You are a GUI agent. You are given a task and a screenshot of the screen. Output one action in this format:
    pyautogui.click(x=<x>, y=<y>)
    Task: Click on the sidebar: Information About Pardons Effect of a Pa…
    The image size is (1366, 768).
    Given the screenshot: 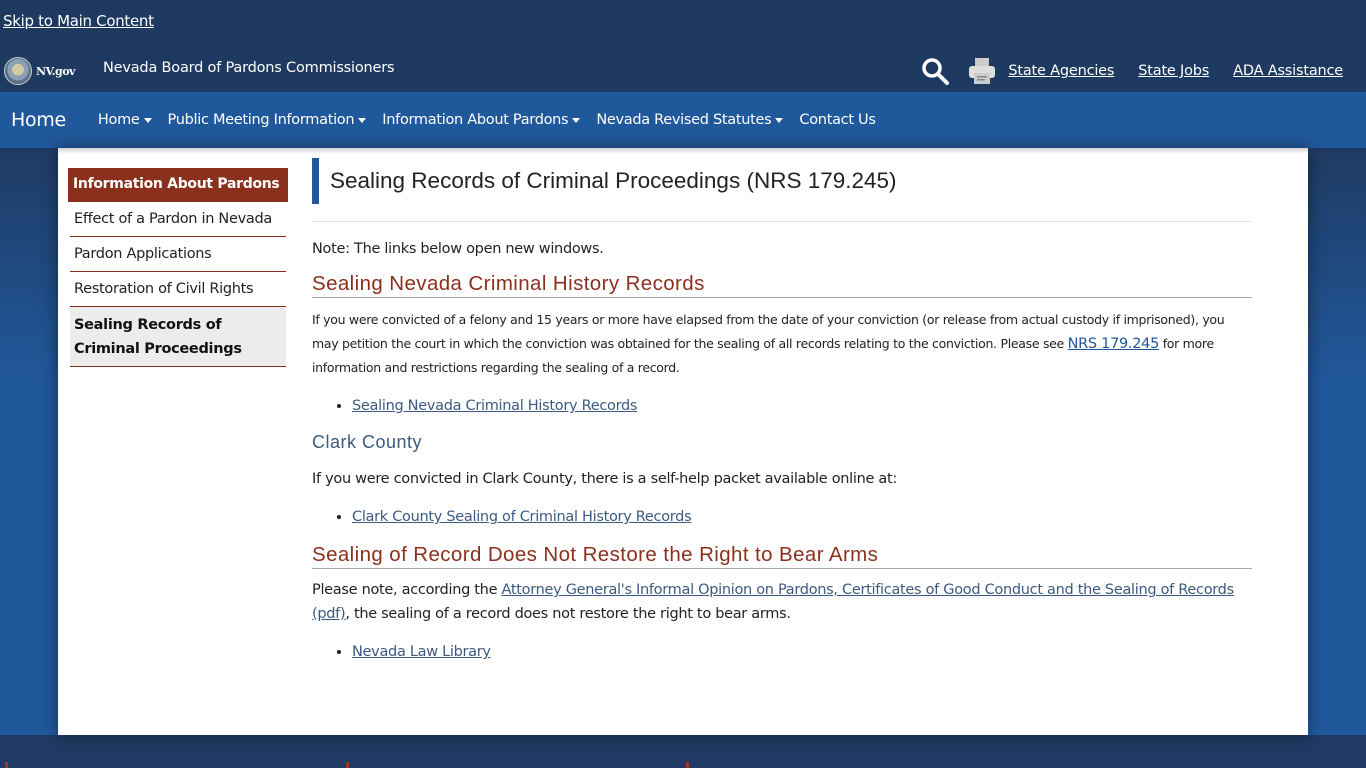 What is the action you would take?
    pyautogui.click(x=178, y=267)
    